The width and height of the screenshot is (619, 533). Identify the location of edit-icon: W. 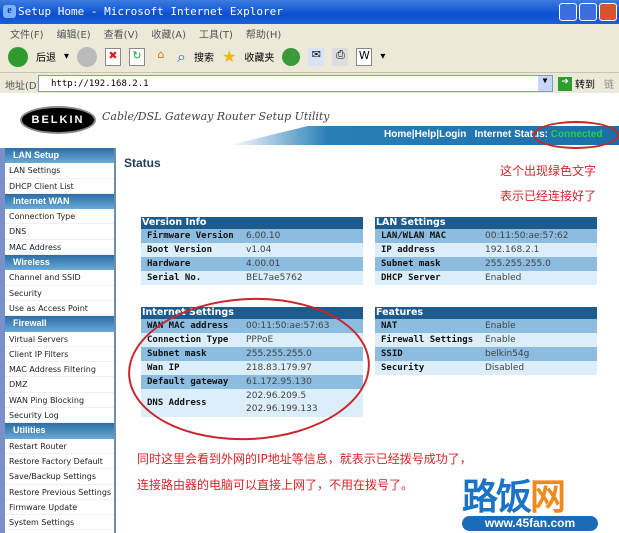
(364, 56).